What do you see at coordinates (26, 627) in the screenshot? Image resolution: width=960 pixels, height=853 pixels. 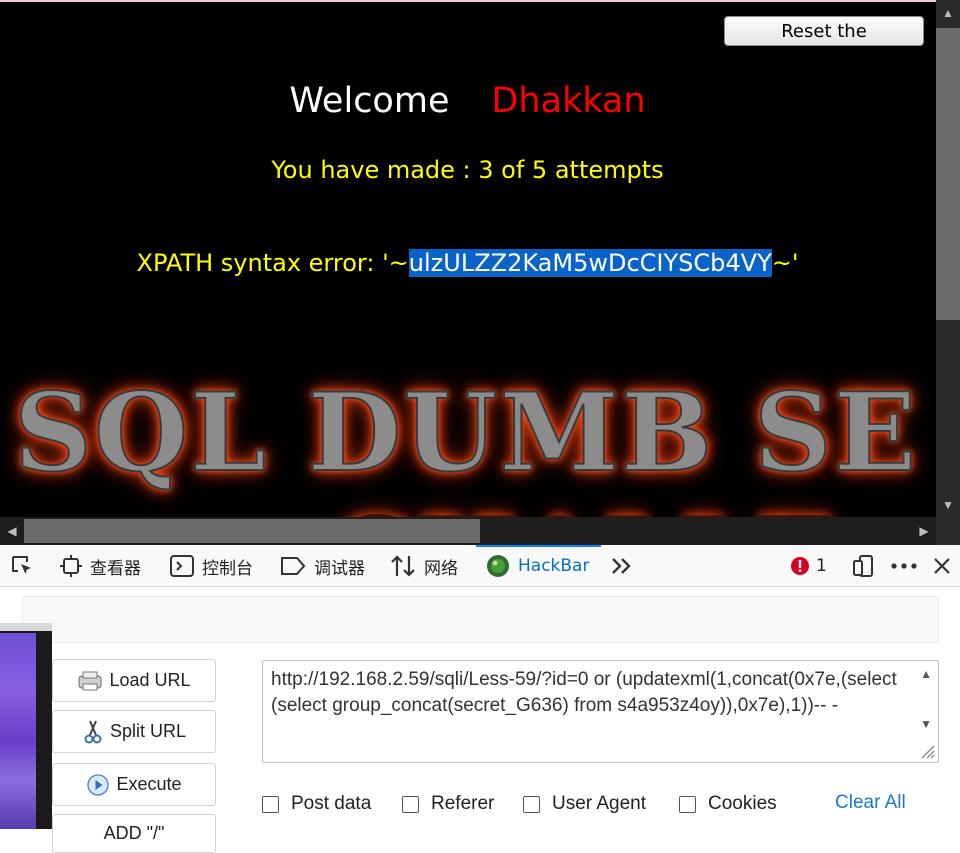 I see `thumbnail-titlebar` at bounding box center [26, 627].